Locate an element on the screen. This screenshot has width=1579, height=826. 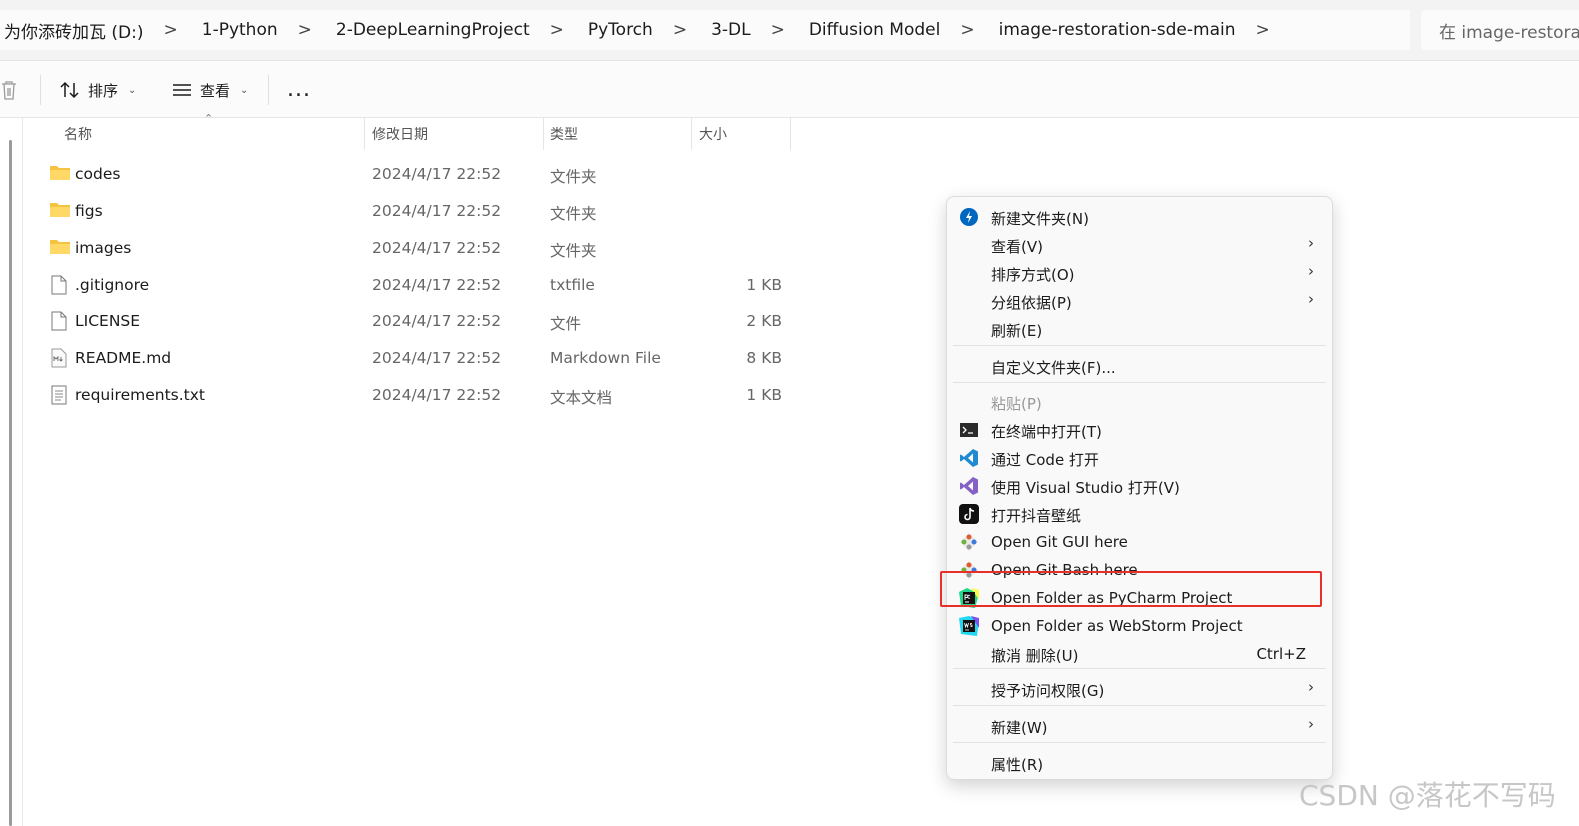
menu-item-refresh: 刷新(E) is located at coordinates (1139, 329).